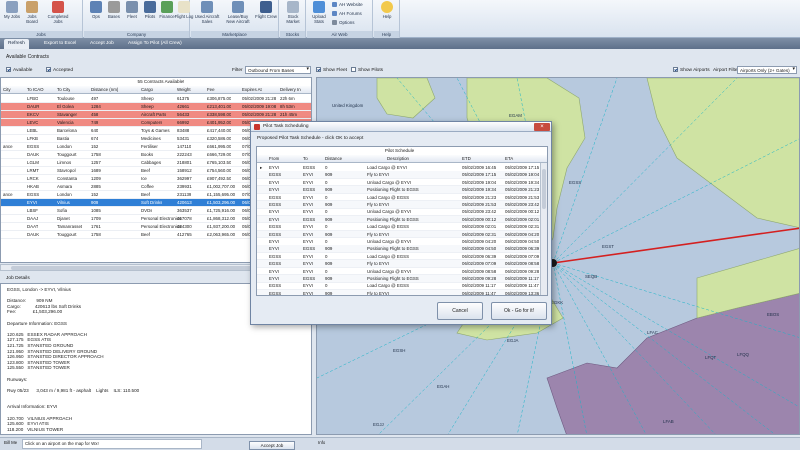 The width and height of the screenshot is (800, 450). What do you see at coordinates (151, 138) in the screenshot?
I see `table-cell: Medicines` at bounding box center [151, 138].